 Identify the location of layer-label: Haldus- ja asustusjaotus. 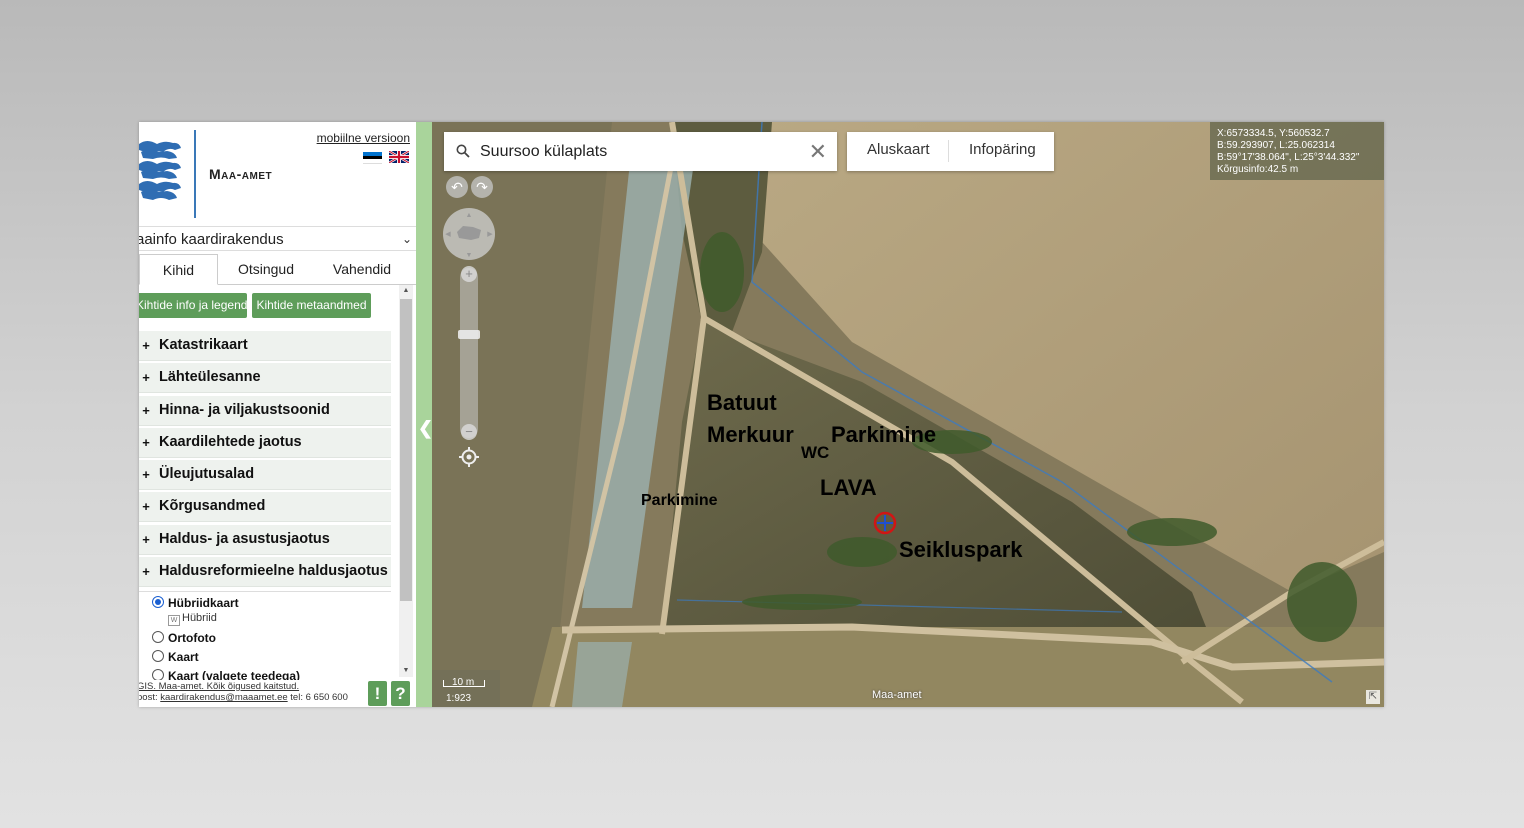
(244, 538).